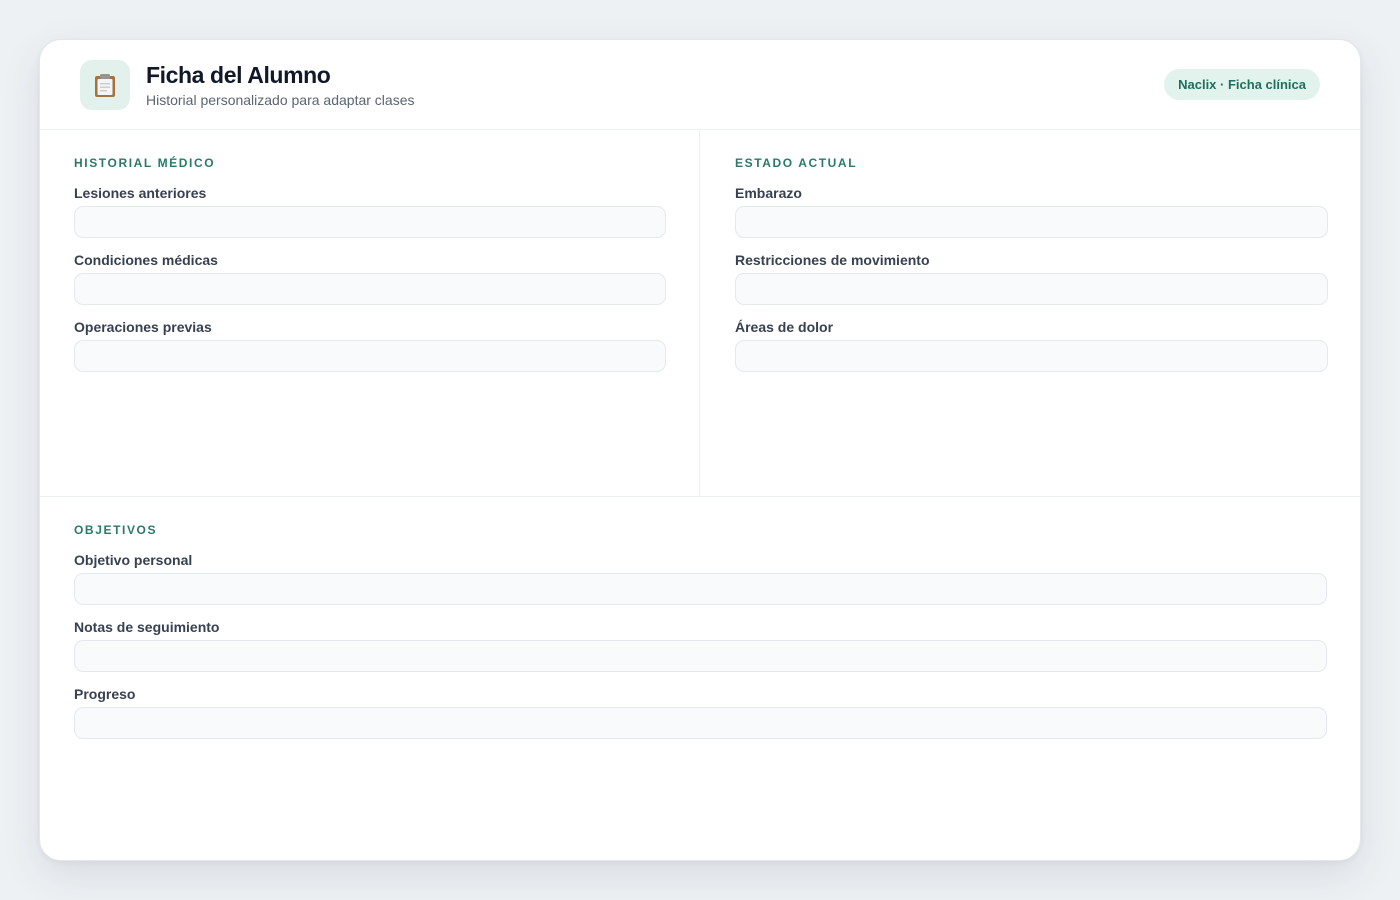  I want to click on field-label-movement-restrictions: Restricciones de movimiento, so click(832, 260).